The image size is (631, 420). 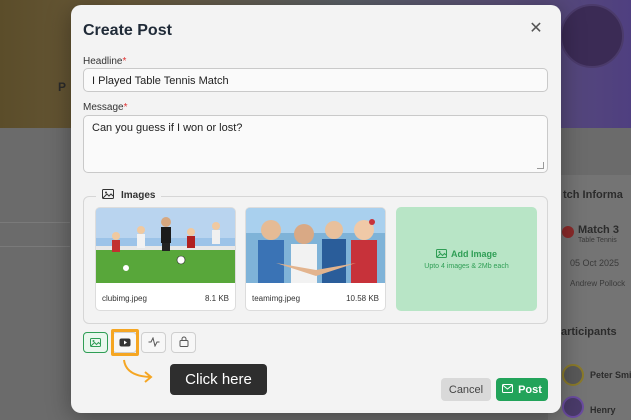 I want to click on bg-match-sub: Table Tennis, so click(x=597, y=240).